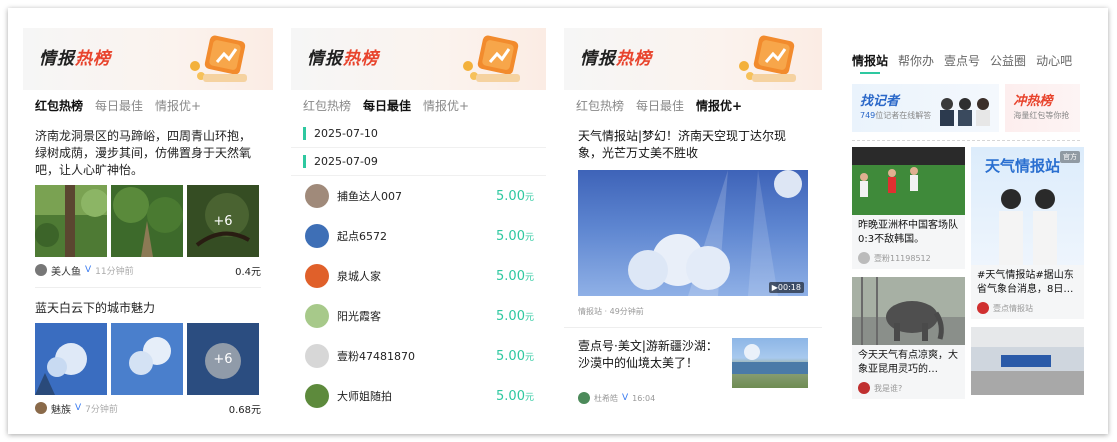  I want to click on promo-title: 找记者, so click(880, 101).